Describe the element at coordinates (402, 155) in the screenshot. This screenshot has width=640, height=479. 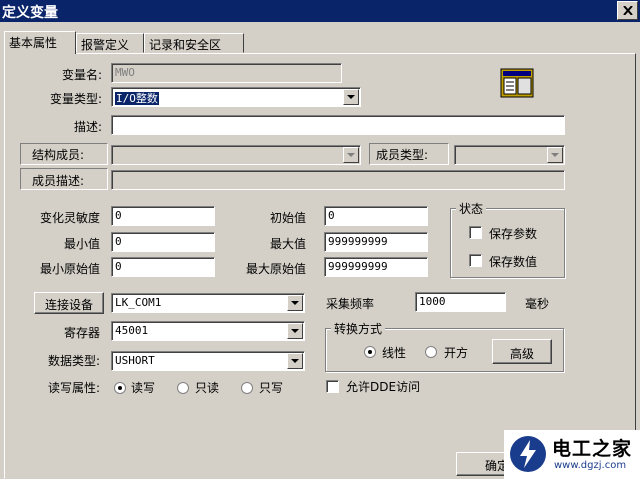
I see `member-type-label: 成员类型:` at that location.